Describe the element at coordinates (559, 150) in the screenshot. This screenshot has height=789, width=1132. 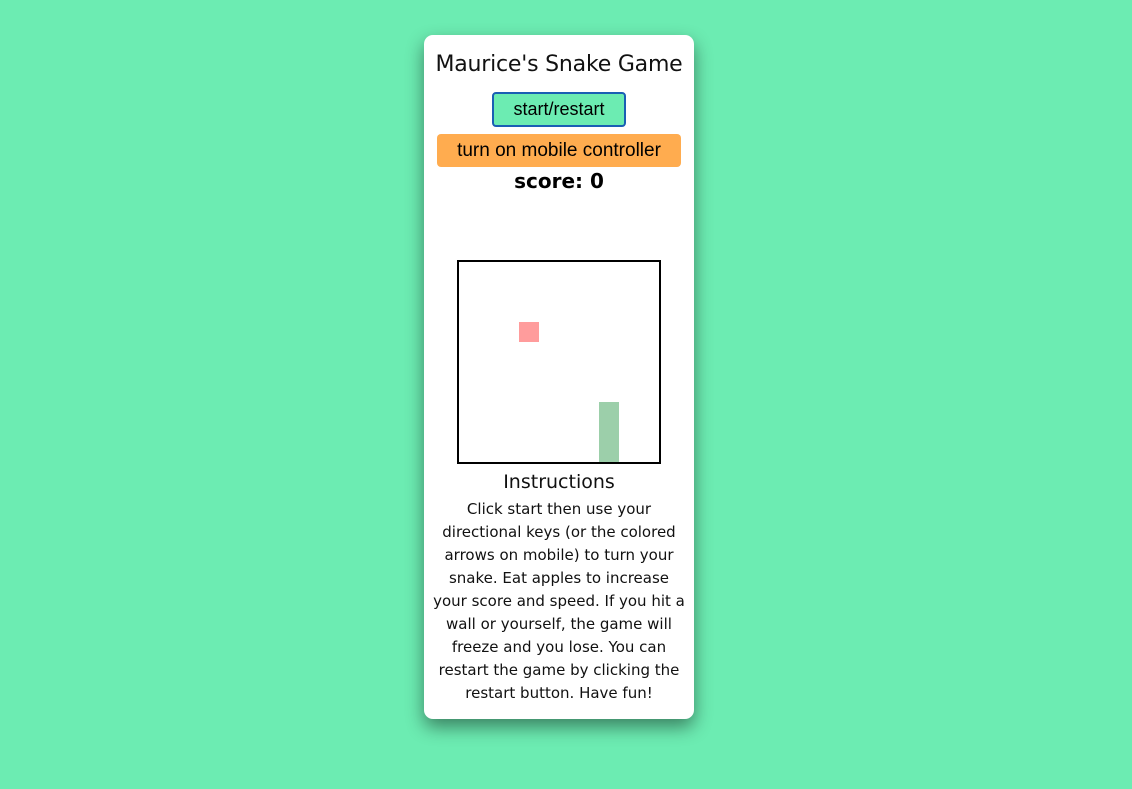
I see `mobile-controller-button: turn on mobile controller` at that location.